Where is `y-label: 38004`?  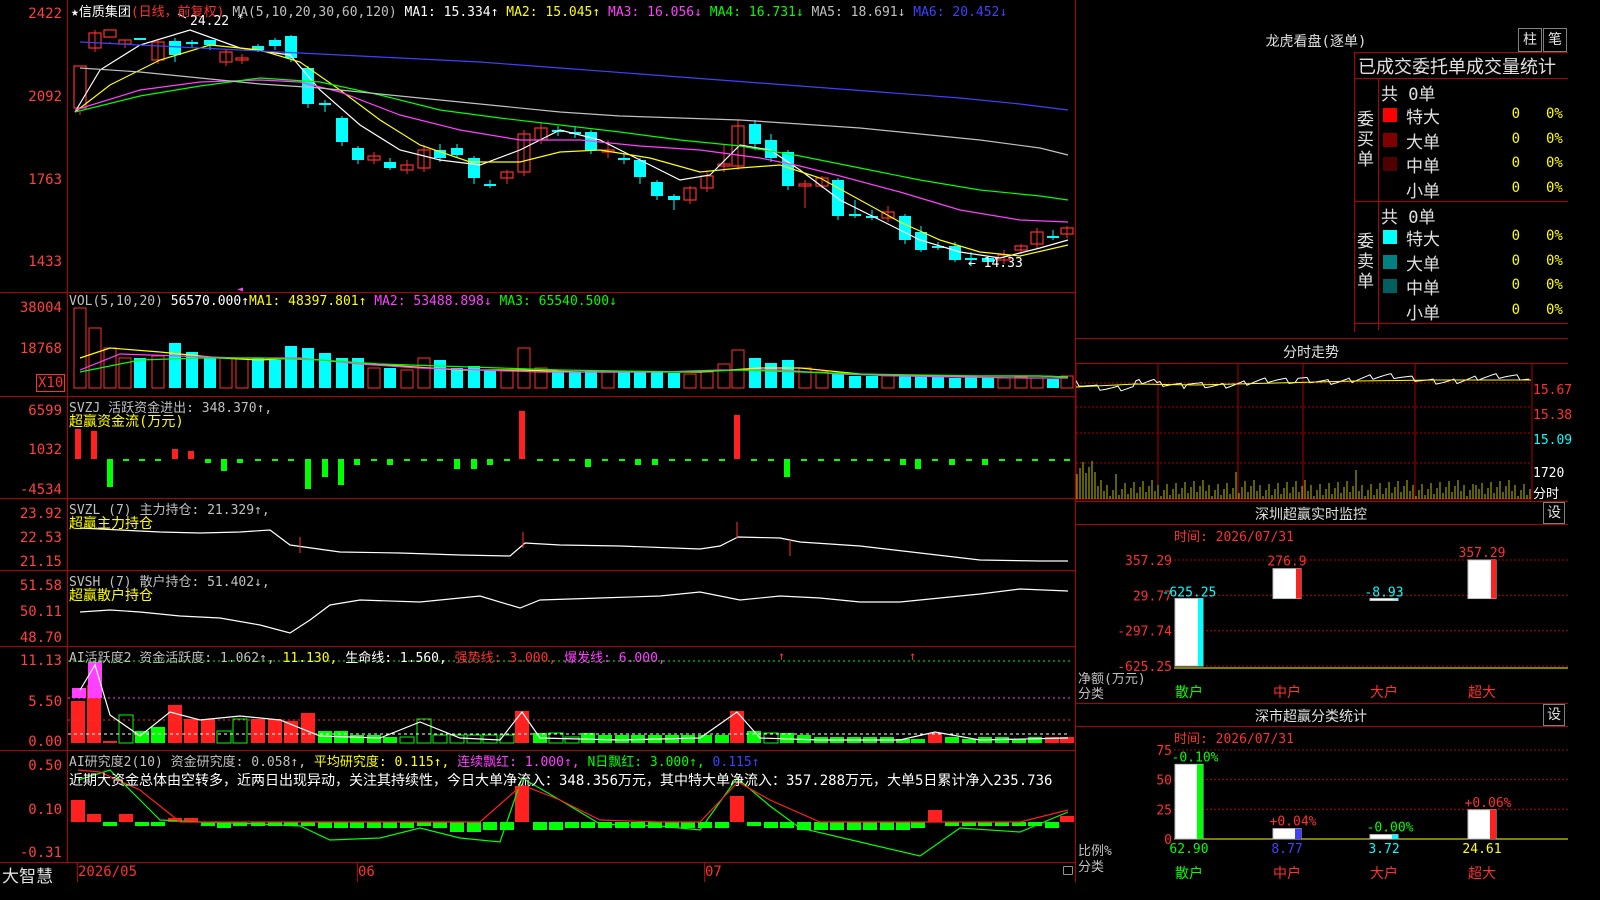
y-label: 38004 is located at coordinates (40, 308).